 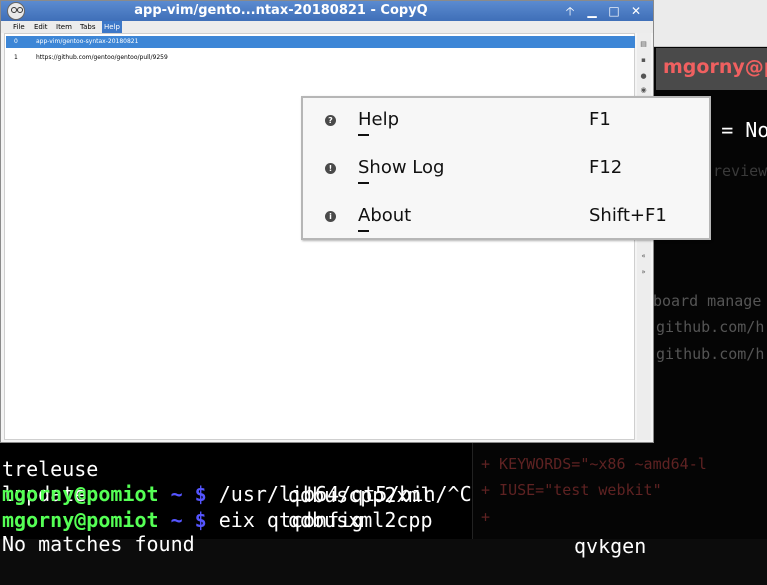 I want to click on menu-bar: File Edit Item Tabs Help, so click(x=327, y=27).